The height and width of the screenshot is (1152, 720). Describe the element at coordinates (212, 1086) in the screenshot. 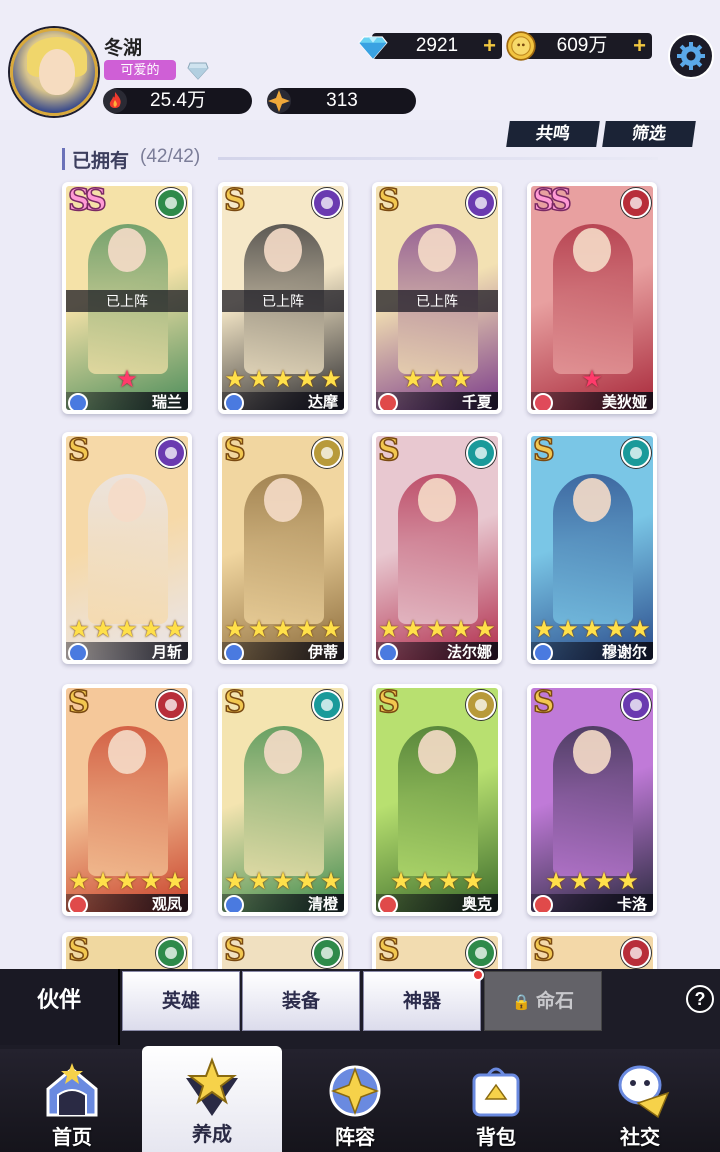

I see `cultivate-icon` at that location.